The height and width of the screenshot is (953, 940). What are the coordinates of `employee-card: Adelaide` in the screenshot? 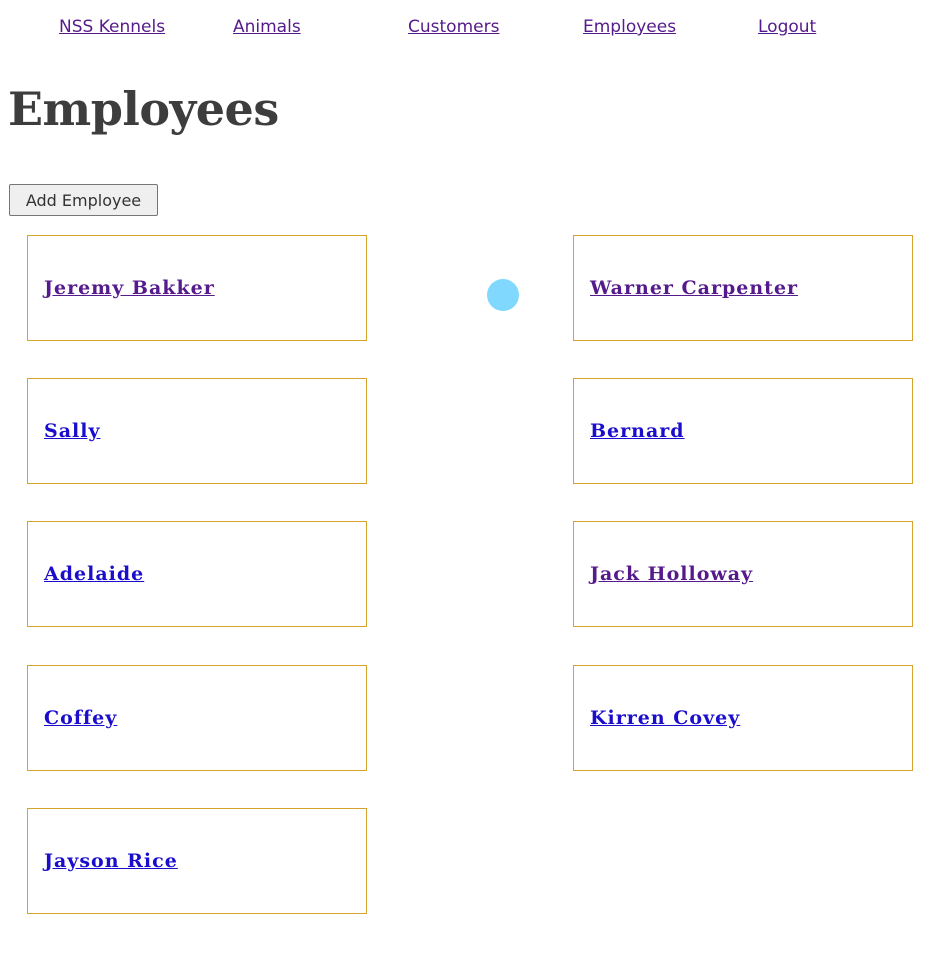 It's located at (197, 574).